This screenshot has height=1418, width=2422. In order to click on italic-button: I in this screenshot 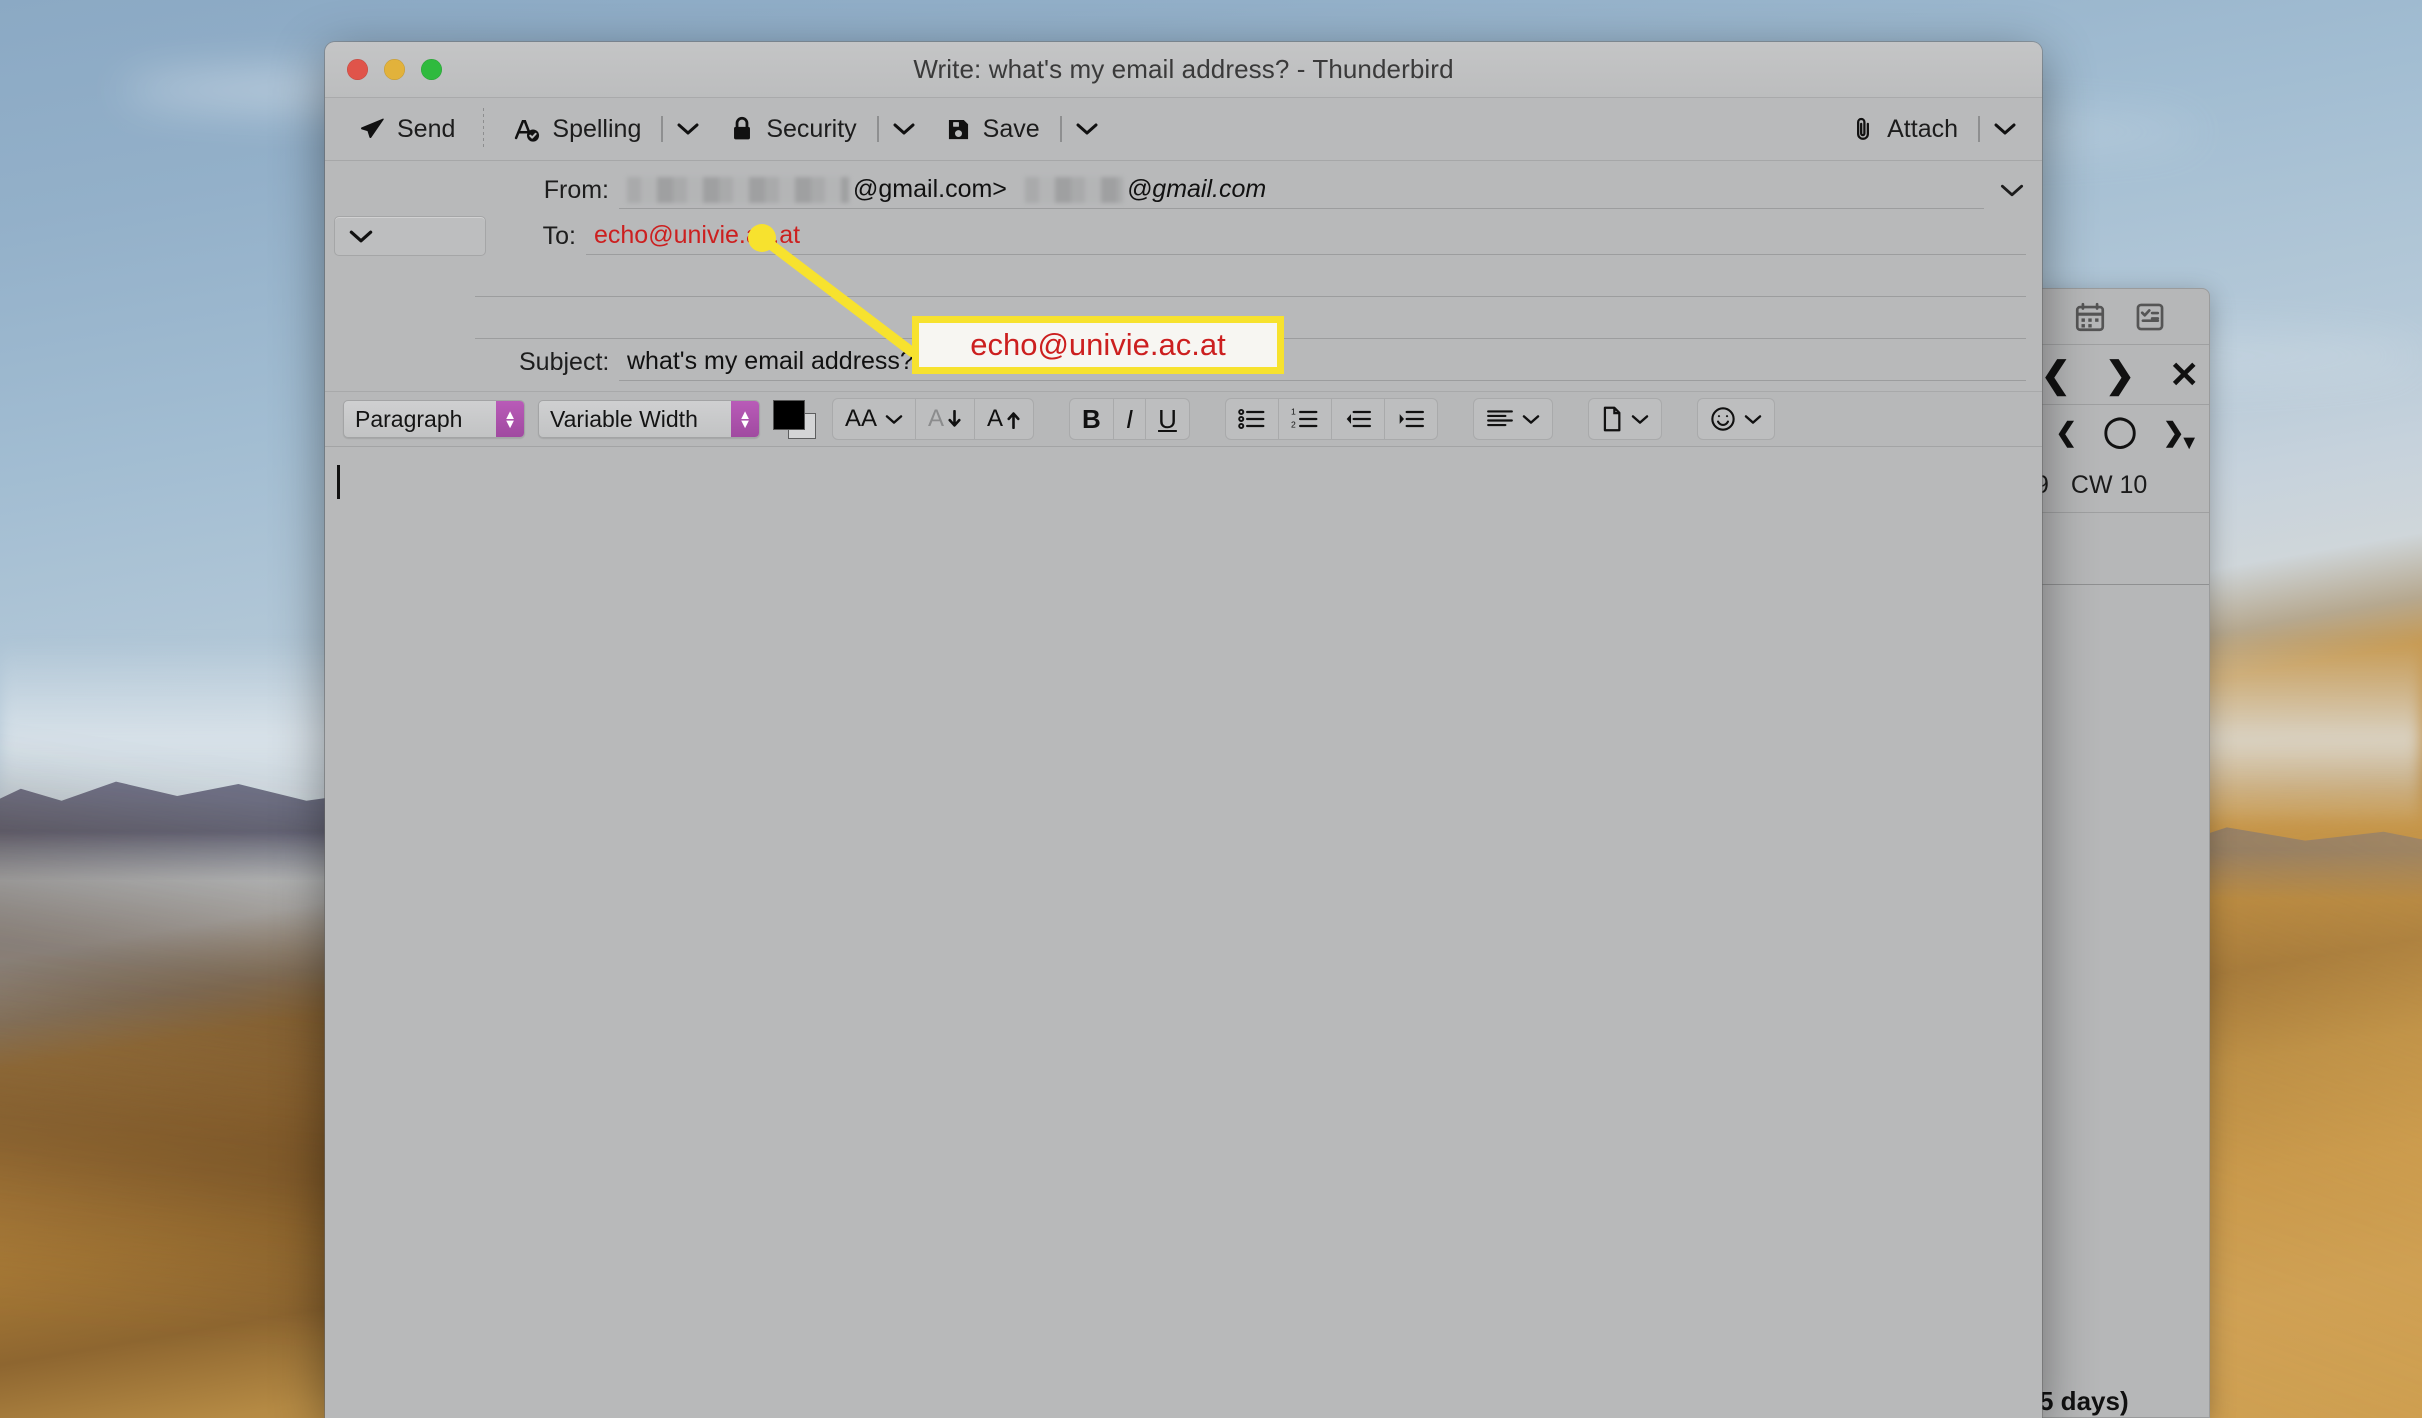, I will do `click(1130, 419)`.